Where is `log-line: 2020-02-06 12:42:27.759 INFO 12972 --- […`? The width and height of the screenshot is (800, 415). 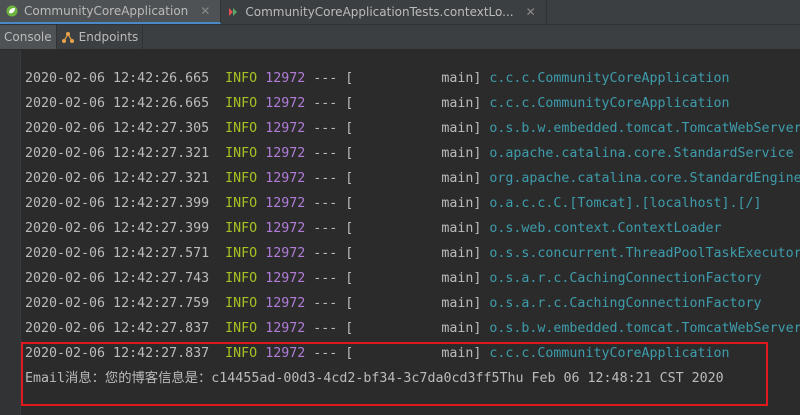
log-line: 2020-02-06 12:42:27.759 INFO 12972 --- [… is located at coordinates (412, 303).